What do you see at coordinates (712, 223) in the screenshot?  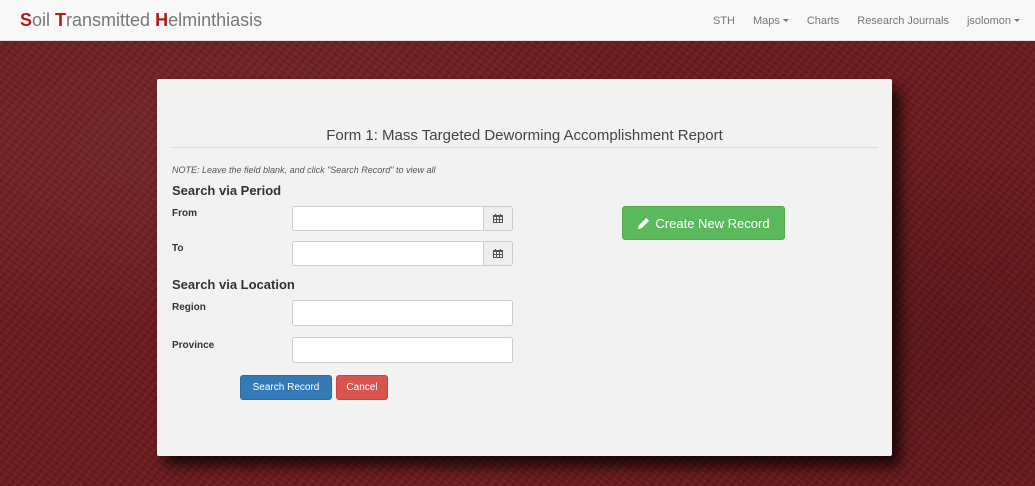 I see `create-button-label: Create New Record` at bounding box center [712, 223].